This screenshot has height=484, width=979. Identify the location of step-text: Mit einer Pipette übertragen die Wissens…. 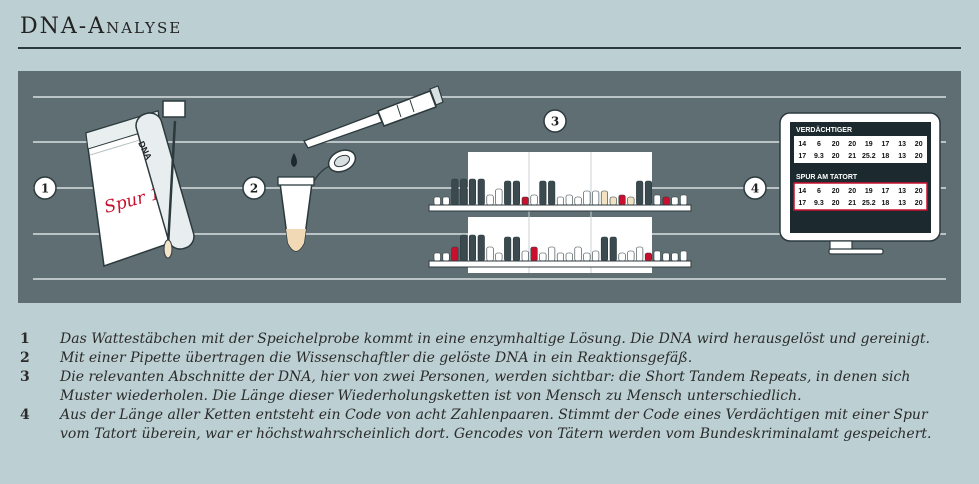
(376, 358).